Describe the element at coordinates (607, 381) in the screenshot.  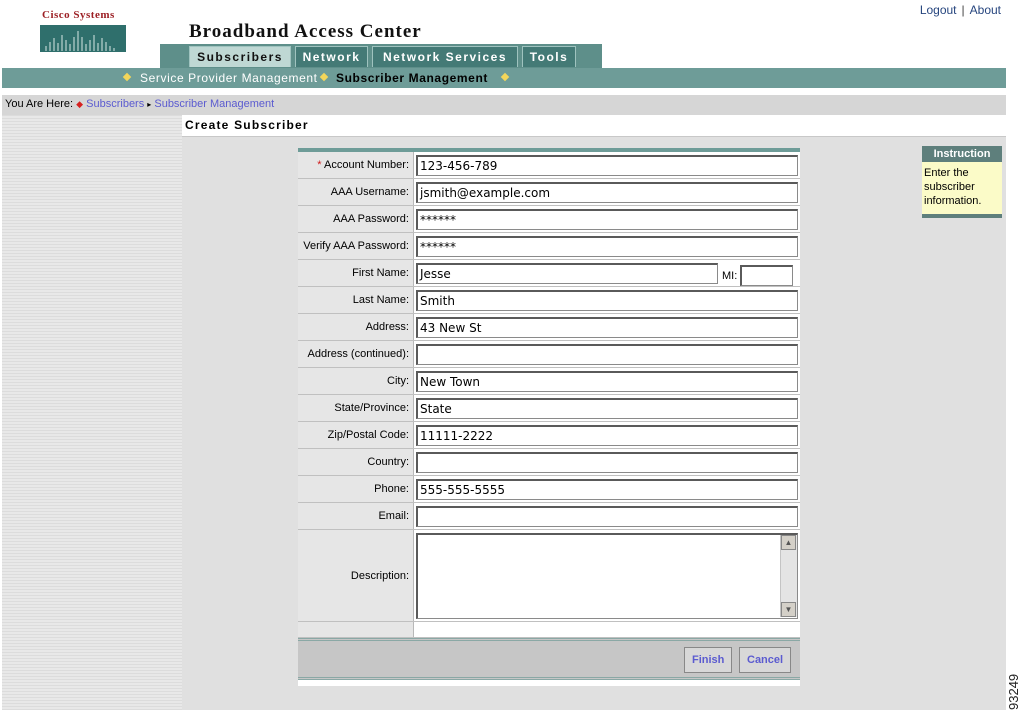
I see `city-field: New Town` at that location.